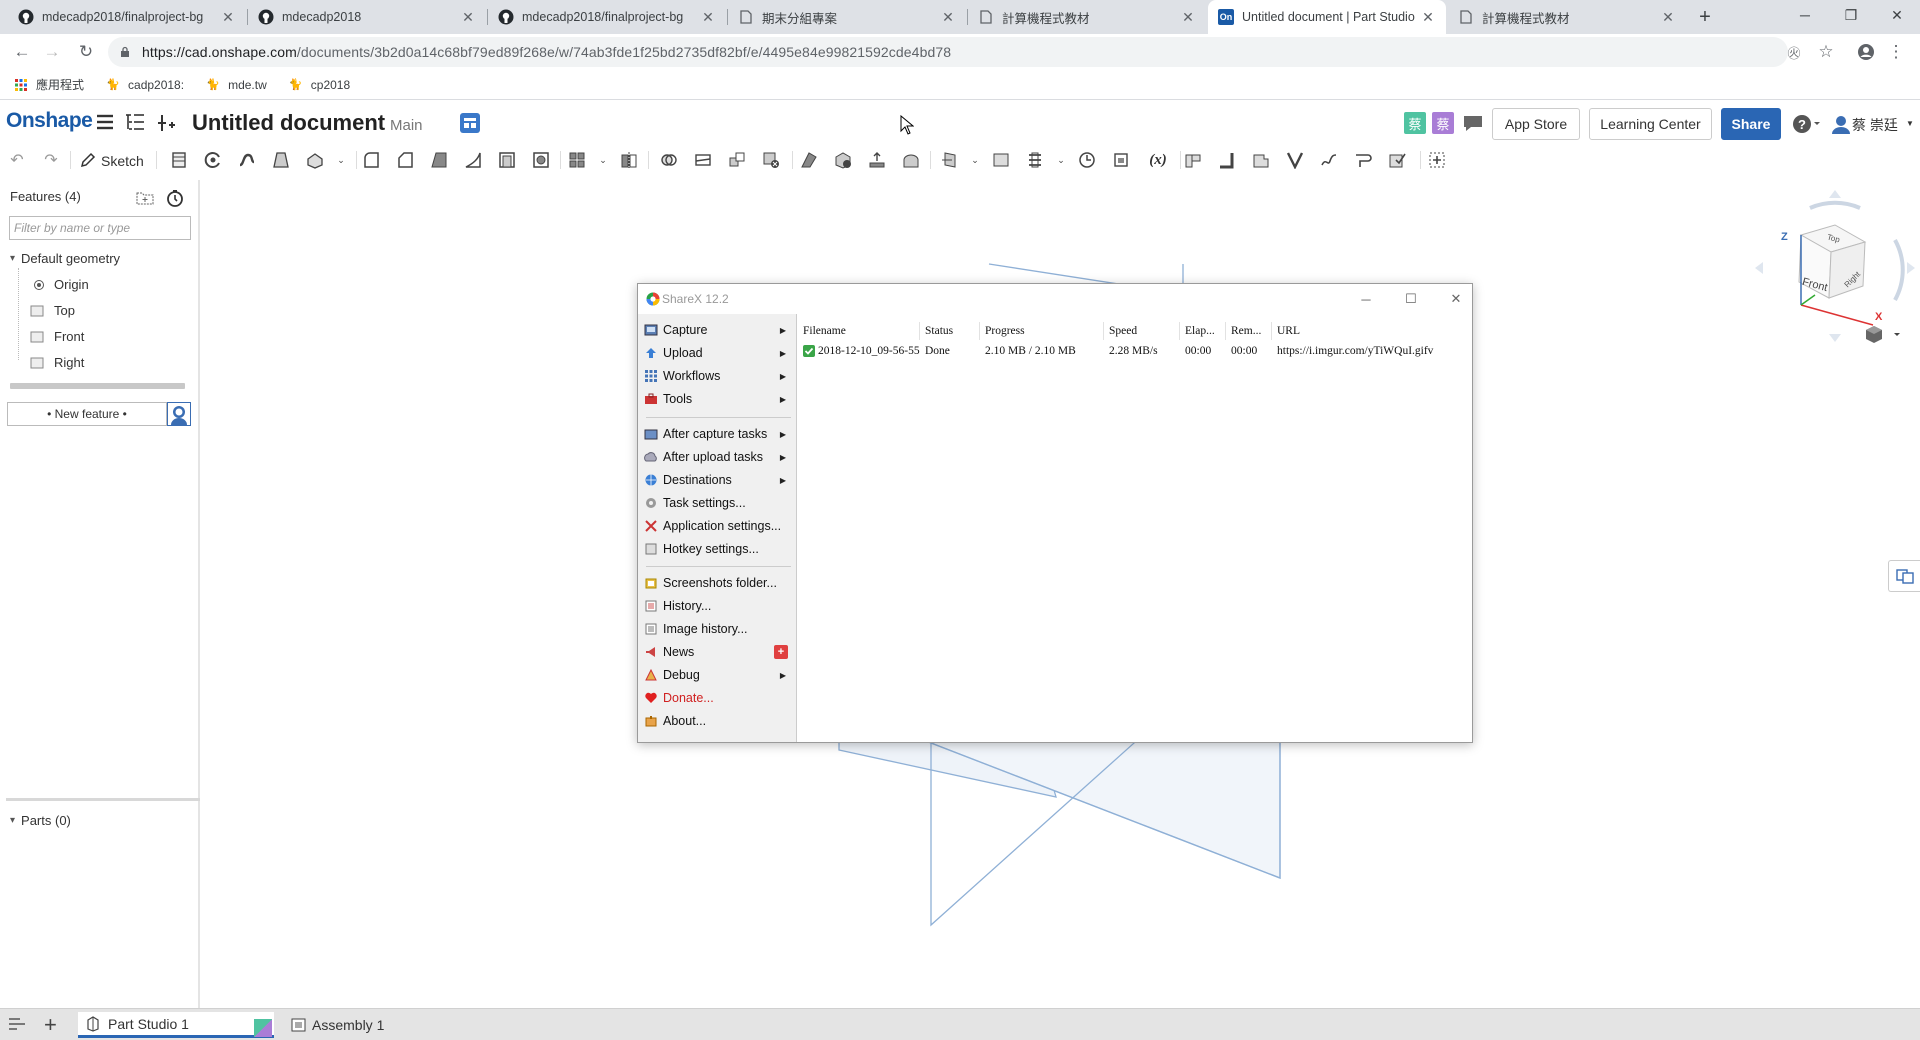 This screenshot has height=1040, width=1920. What do you see at coordinates (719, 376) in the screenshot?
I see `menu-item-workflows: Workflows ▶` at bounding box center [719, 376].